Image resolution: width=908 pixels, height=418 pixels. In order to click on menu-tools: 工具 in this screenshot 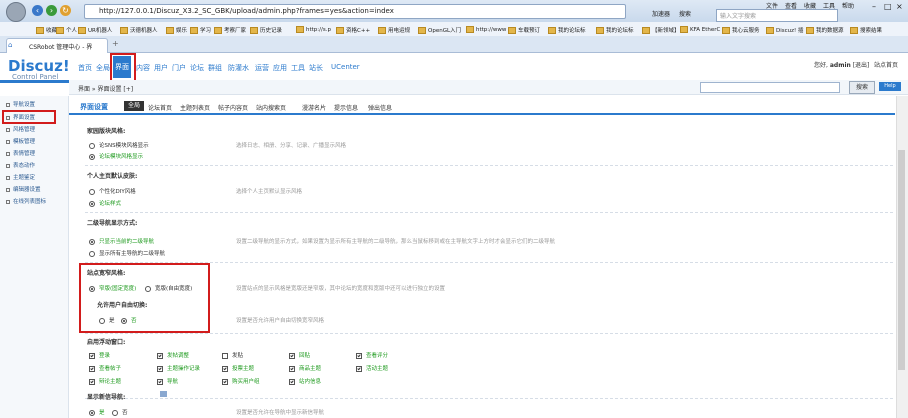, I will do `click(829, 5)`.